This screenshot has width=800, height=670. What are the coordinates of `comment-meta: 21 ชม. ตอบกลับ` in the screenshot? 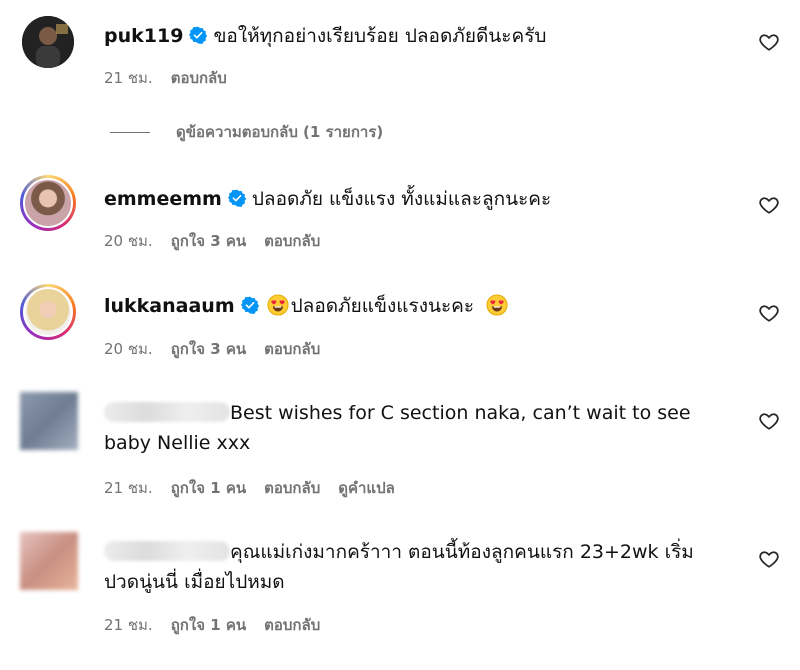 It's located at (174, 78).